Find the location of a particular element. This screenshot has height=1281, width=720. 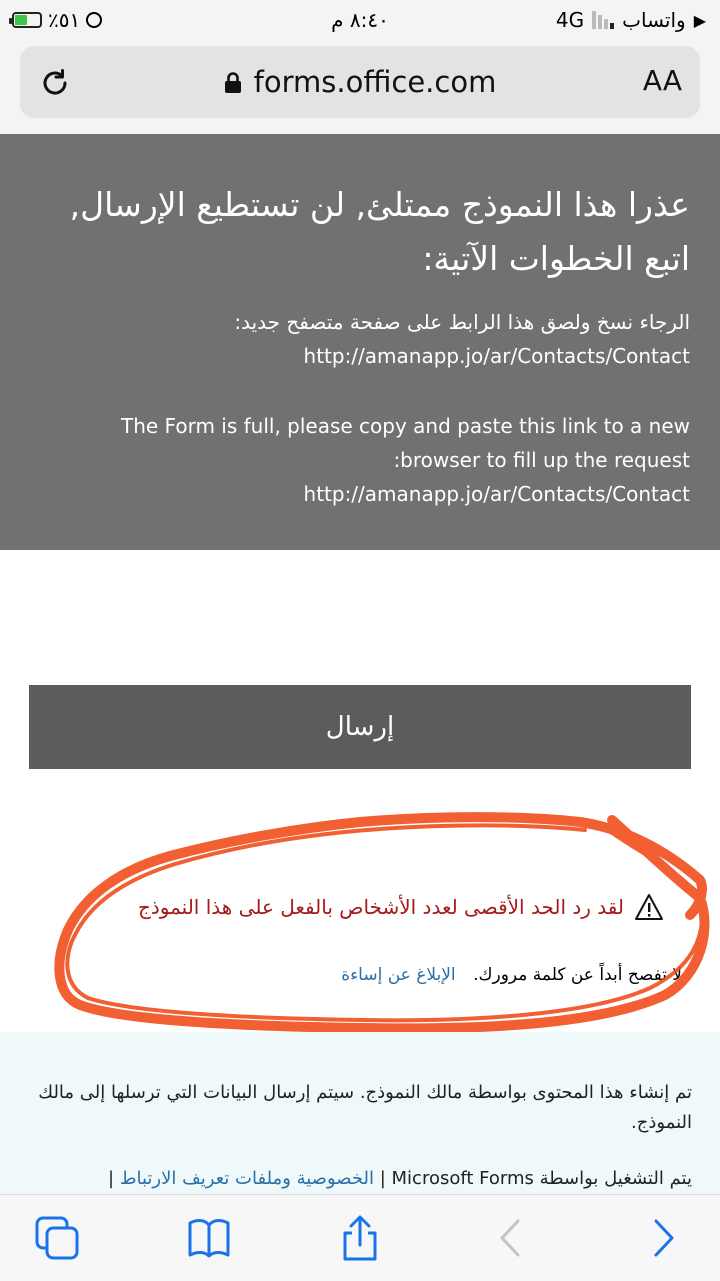

forward-chevron-icon is located at coordinates (663, 1238).